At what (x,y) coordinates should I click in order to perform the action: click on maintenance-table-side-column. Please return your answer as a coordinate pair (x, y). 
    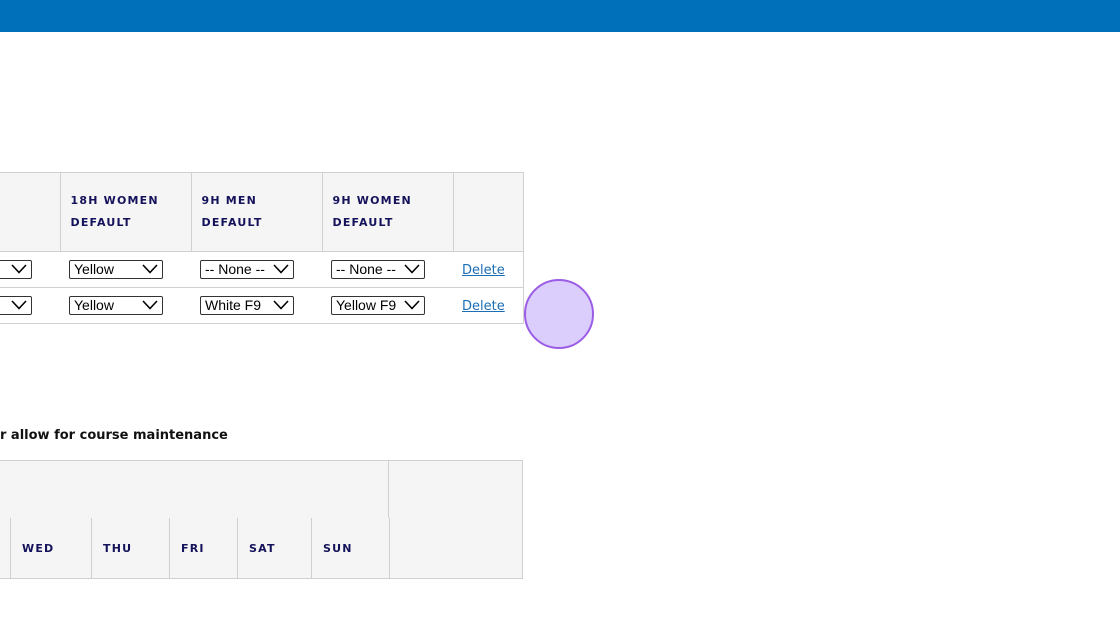
    Looking at the image, I should click on (455, 519).